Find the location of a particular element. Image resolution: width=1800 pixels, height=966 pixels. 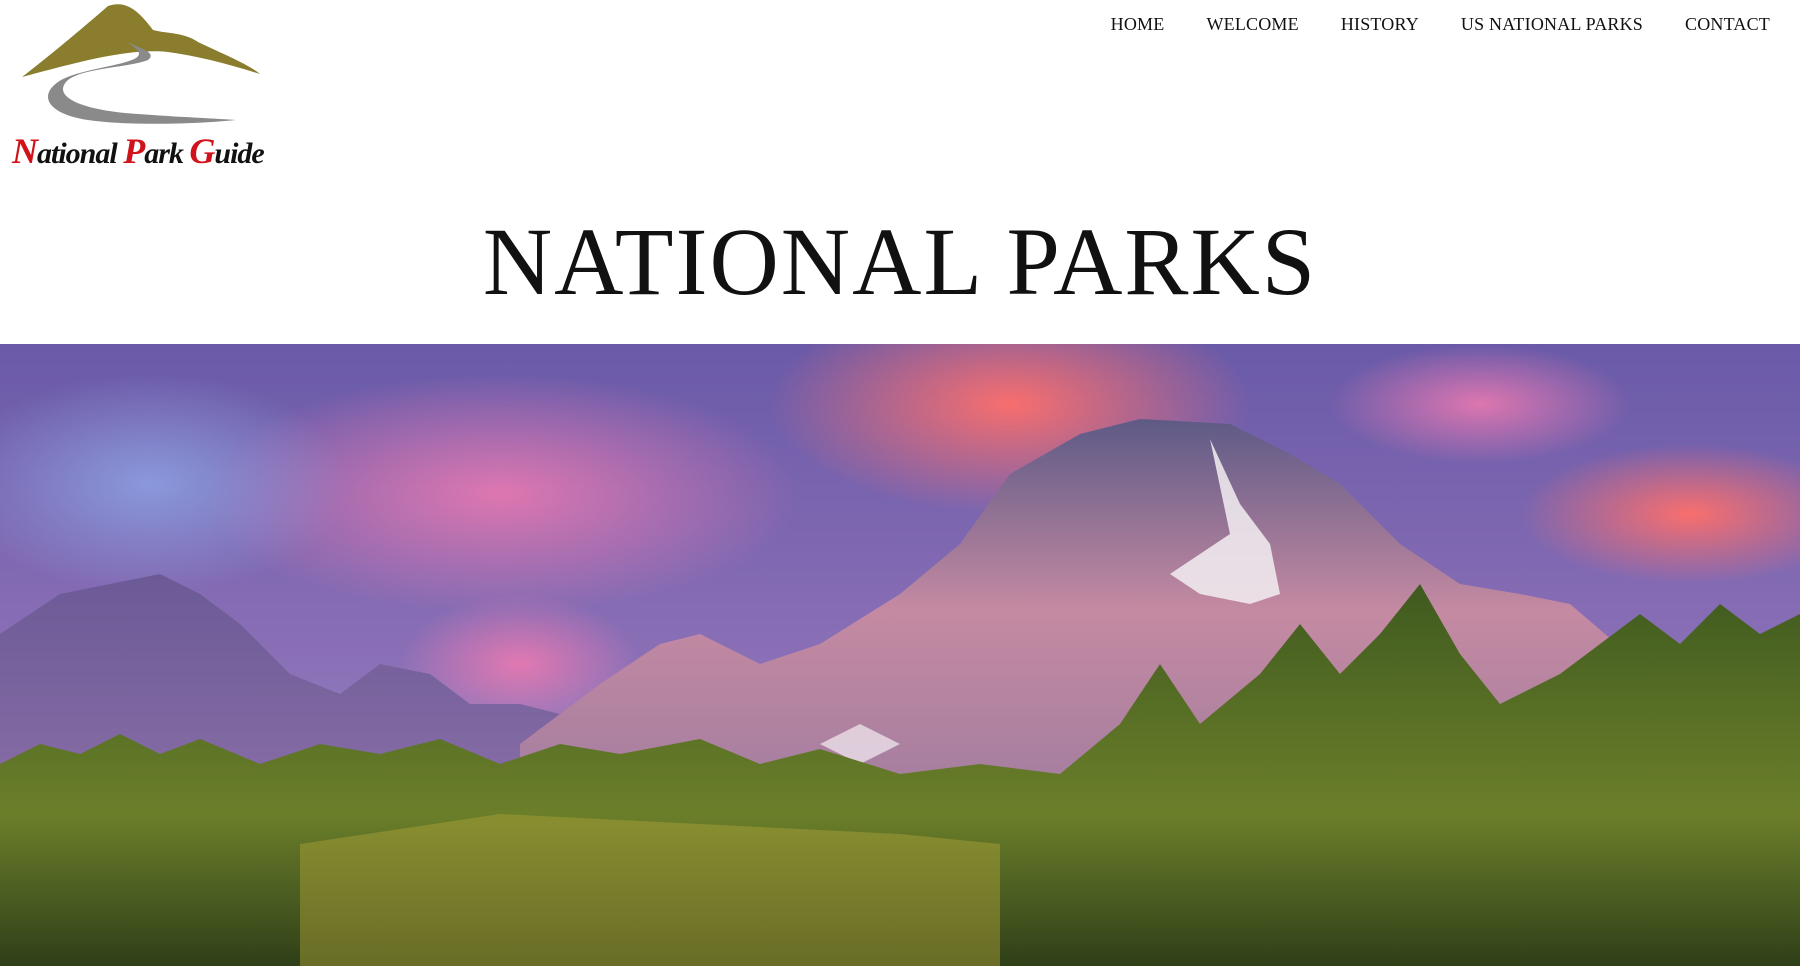

nav-home-link: HOME is located at coordinates (1138, 24).